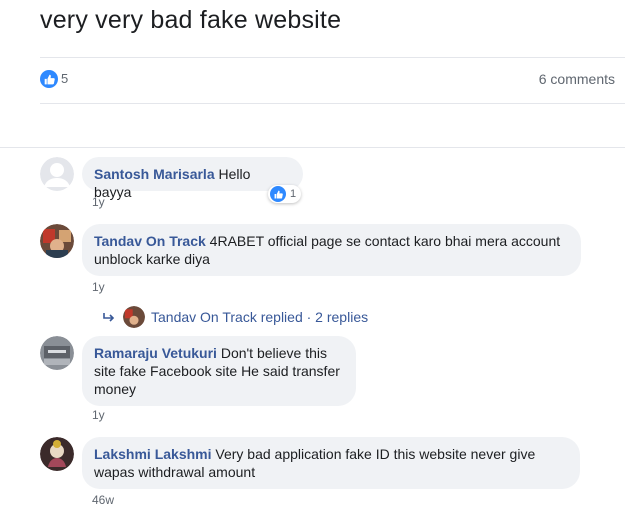 Image resolution: width=640 pixels, height=511 pixels. What do you see at coordinates (327, 79) in the screenshot?
I see `post-stats: 5 6 comments` at bounding box center [327, 79].